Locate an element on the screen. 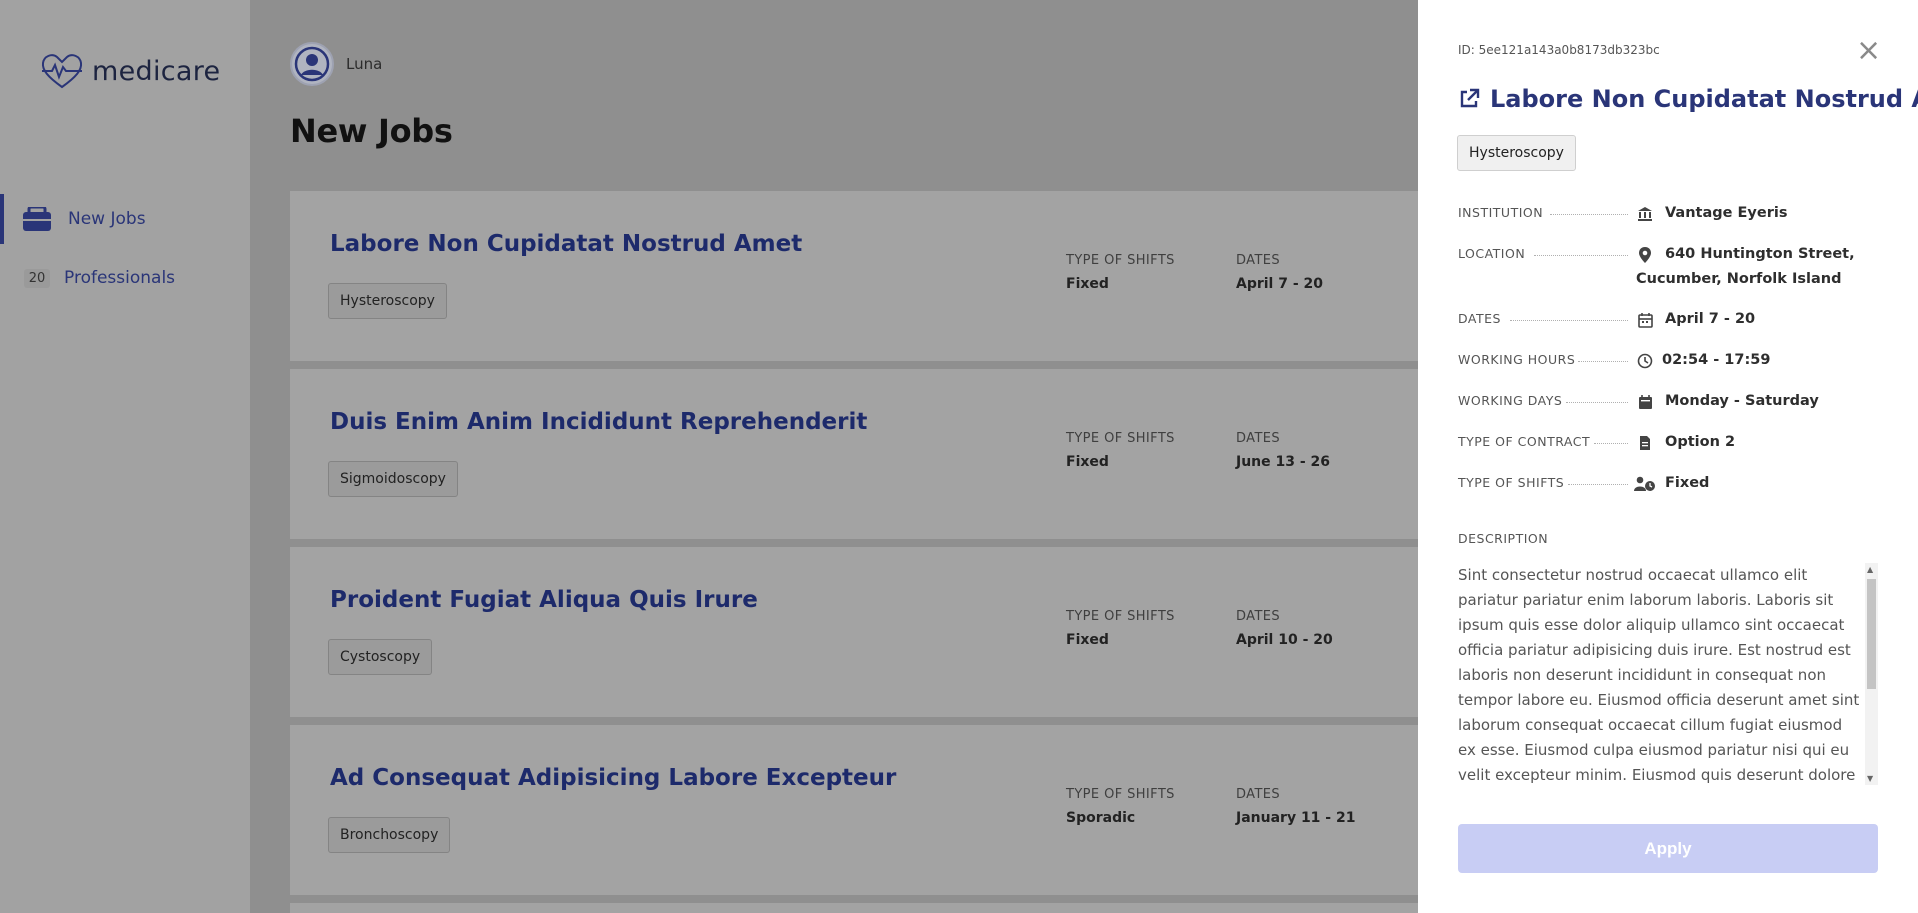 This screenshot has width=1918, height=913. detail-value: Fixed is located at coordinates (1687, 483).